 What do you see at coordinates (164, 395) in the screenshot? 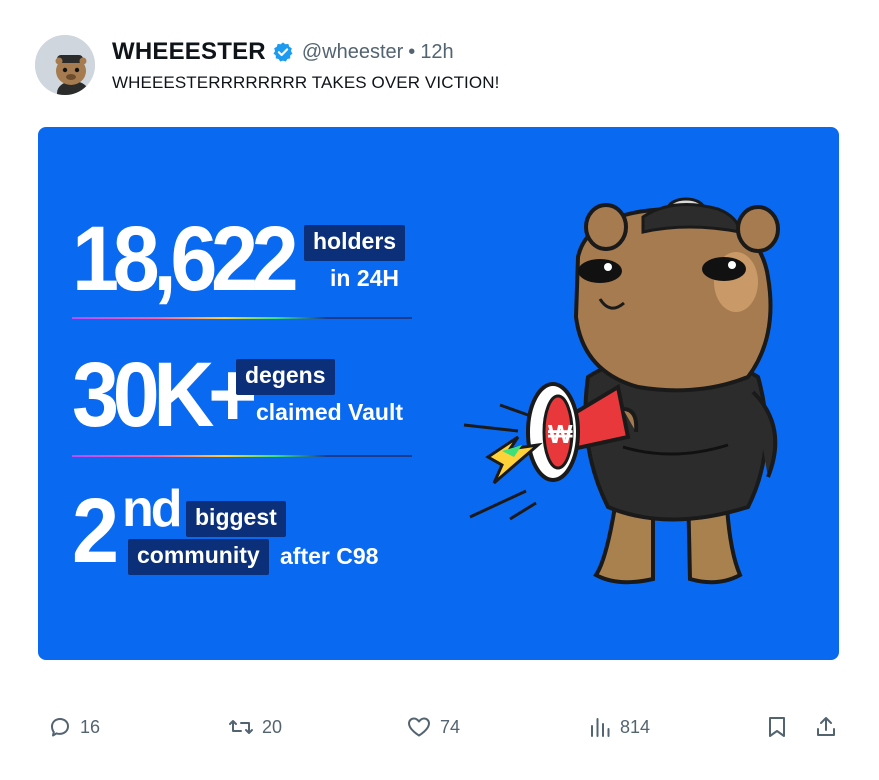
I see `stat-degens-number: 30K+` at bounding box center [164, 395].